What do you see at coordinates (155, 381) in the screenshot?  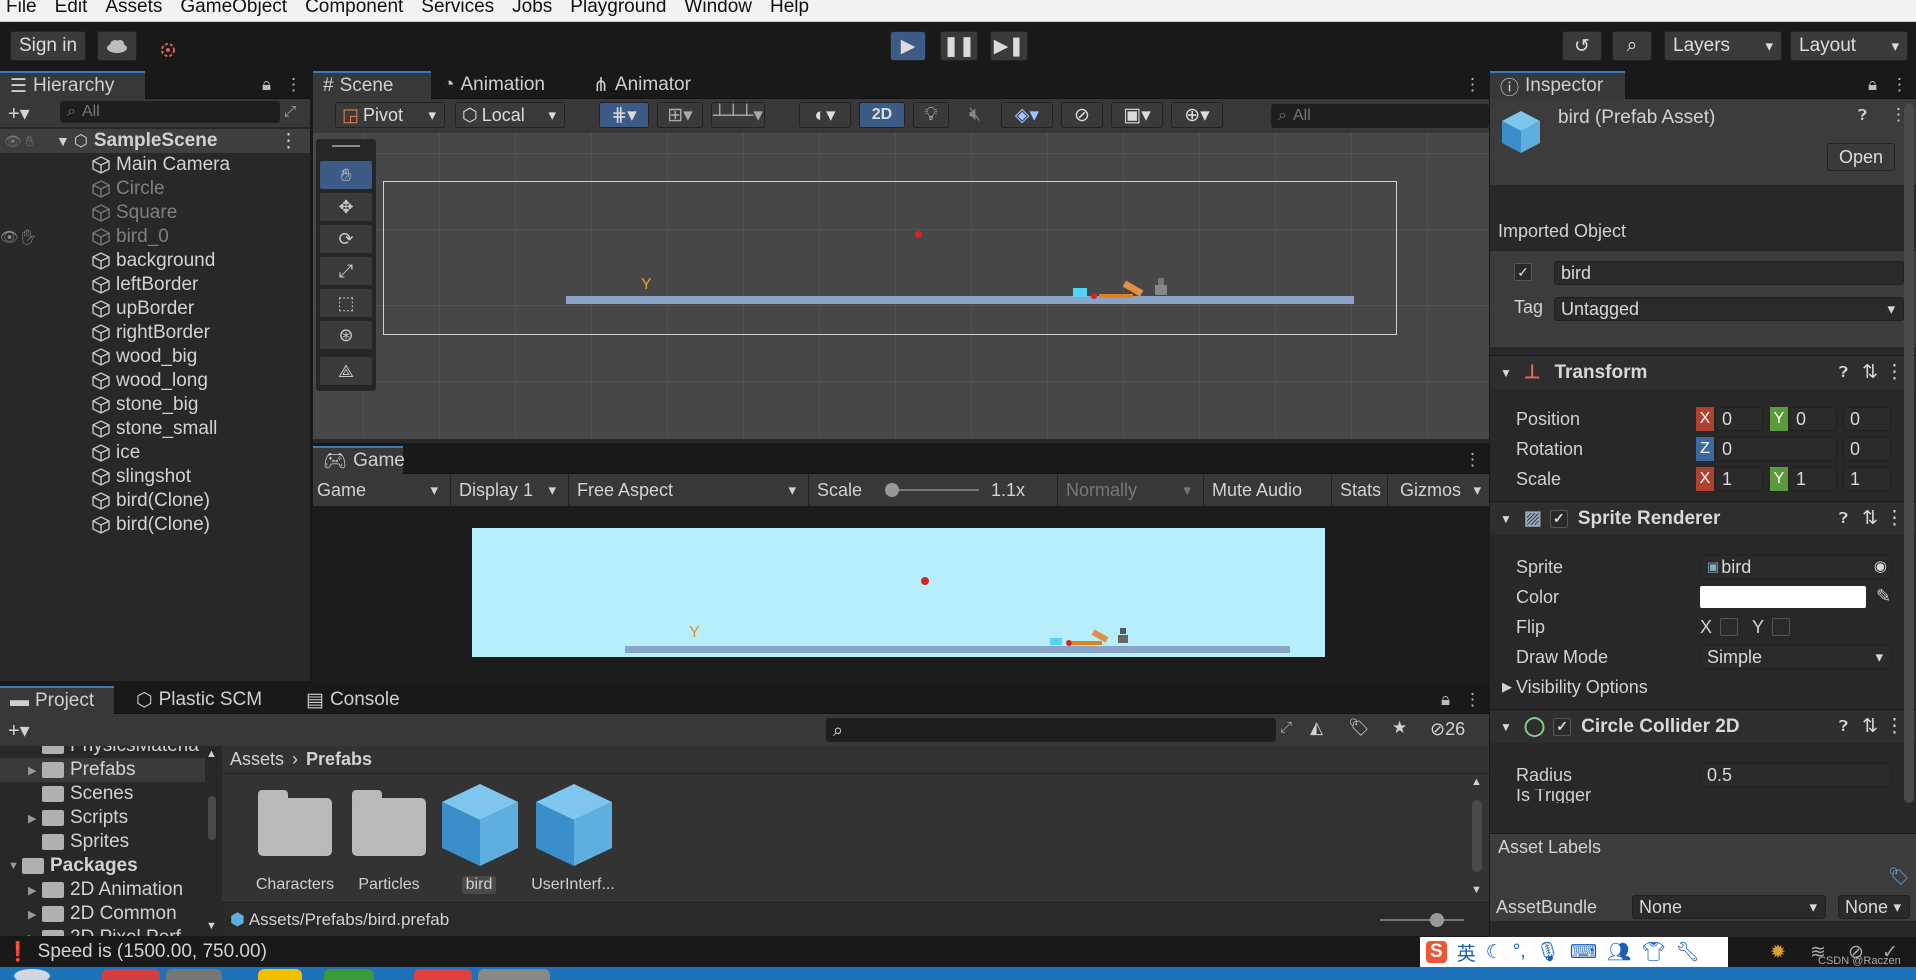 I see `hierarchy-item: wood_long` at bounding box center [155, 381].